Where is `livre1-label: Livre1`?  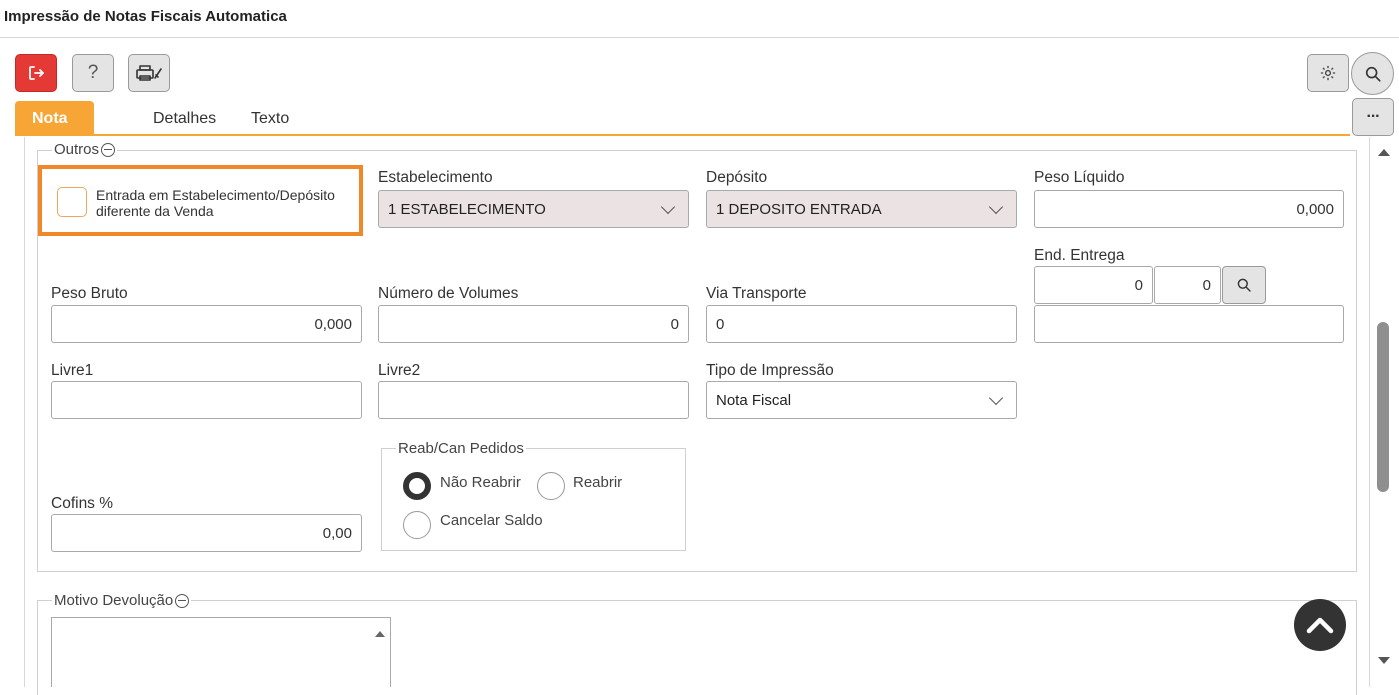
livre1-label: Livre1 is located at coordinates (72, 370).